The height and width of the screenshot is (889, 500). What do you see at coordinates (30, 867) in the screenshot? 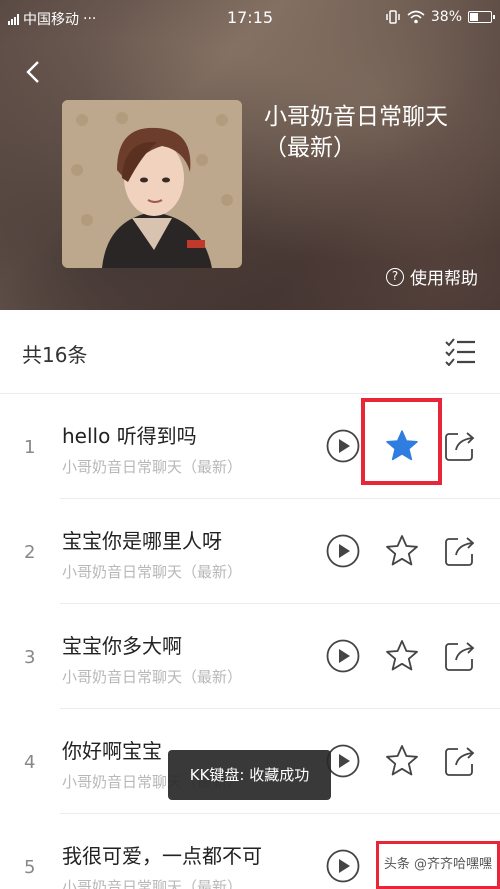
I see `track-number: 5` at bounding box center [30, 867].